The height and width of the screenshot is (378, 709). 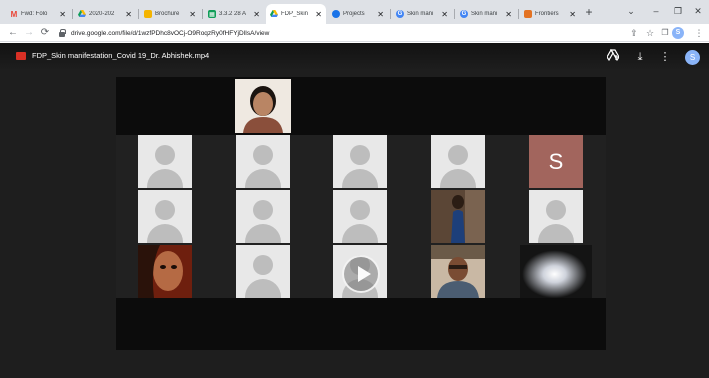 I want to click on tab-label: Brochure, so click(x=167, y=14).